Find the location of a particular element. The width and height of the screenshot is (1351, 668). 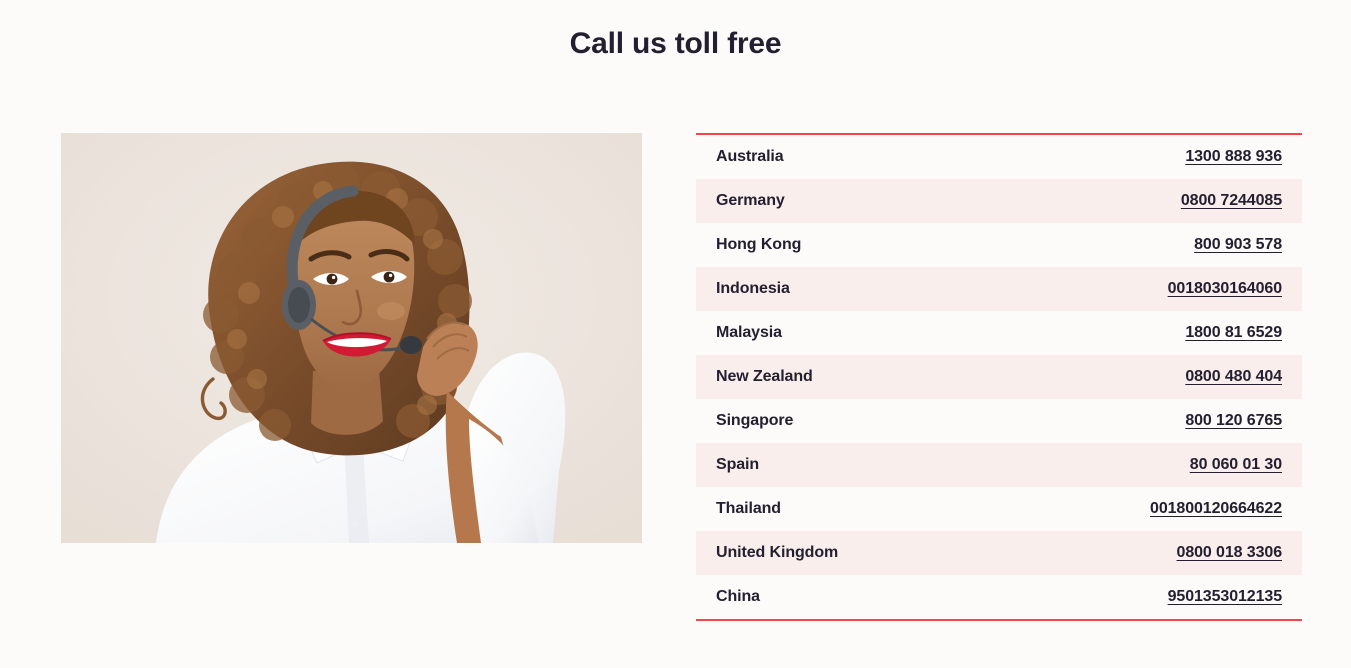

page-title: Call us toll free is located at coordinates (675, 43).